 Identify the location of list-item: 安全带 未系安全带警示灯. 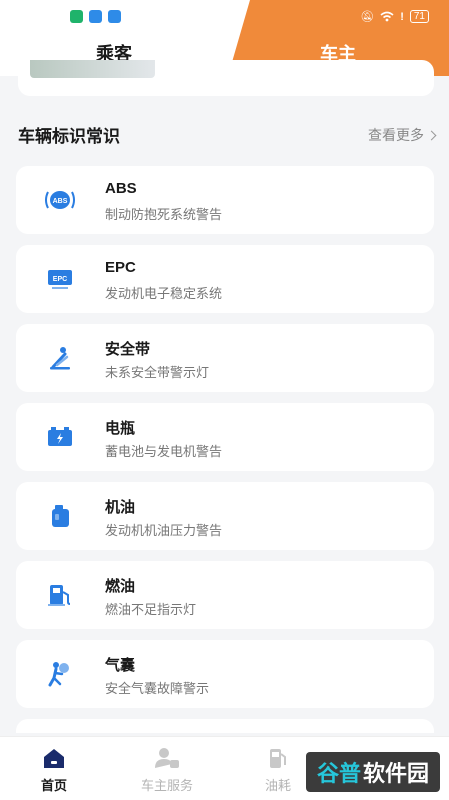
(225, 358).